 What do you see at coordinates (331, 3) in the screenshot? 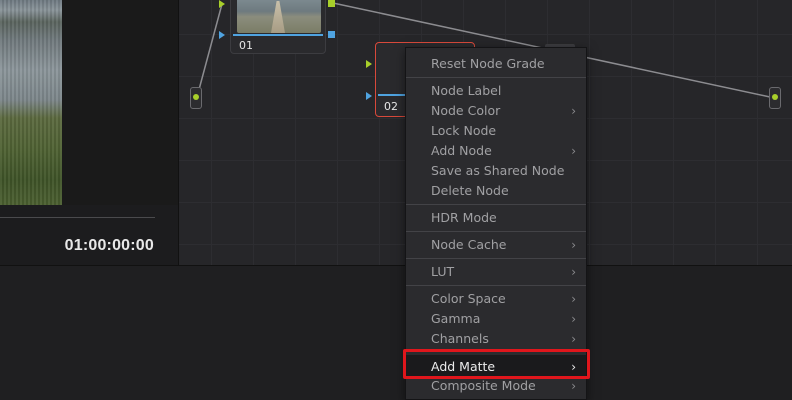
I see `node-01-rgb-output` at bounding box center [331, 3].